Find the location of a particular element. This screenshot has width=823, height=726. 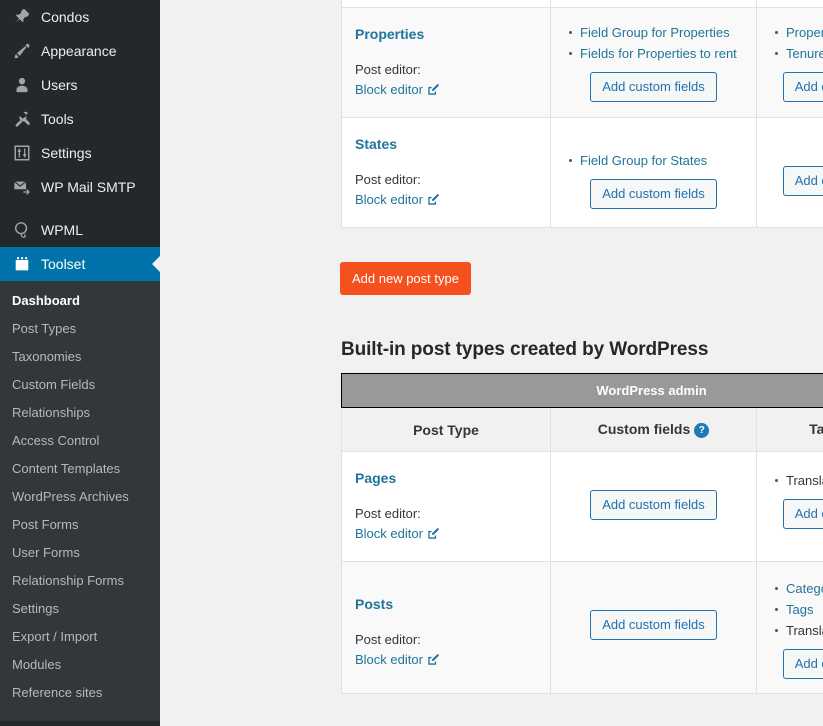

globe-icon is located at coordinates (22, 230).